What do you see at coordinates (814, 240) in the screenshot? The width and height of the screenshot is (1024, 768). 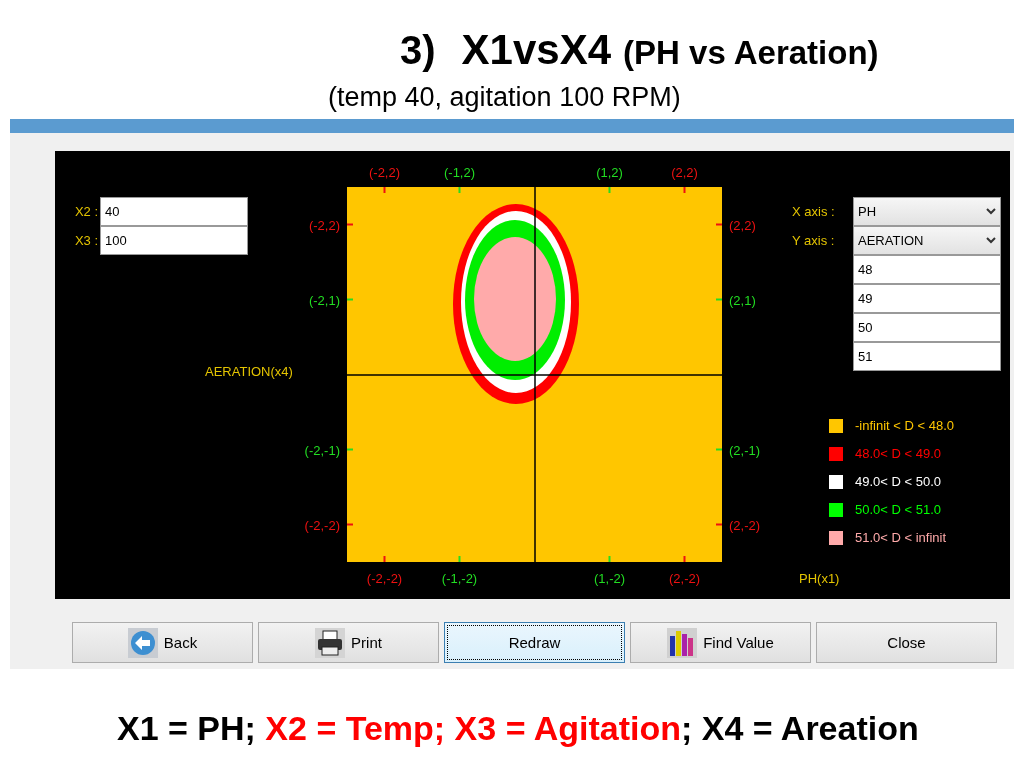 I see `select-label: Y axis :` at bounding box center [814, 240].